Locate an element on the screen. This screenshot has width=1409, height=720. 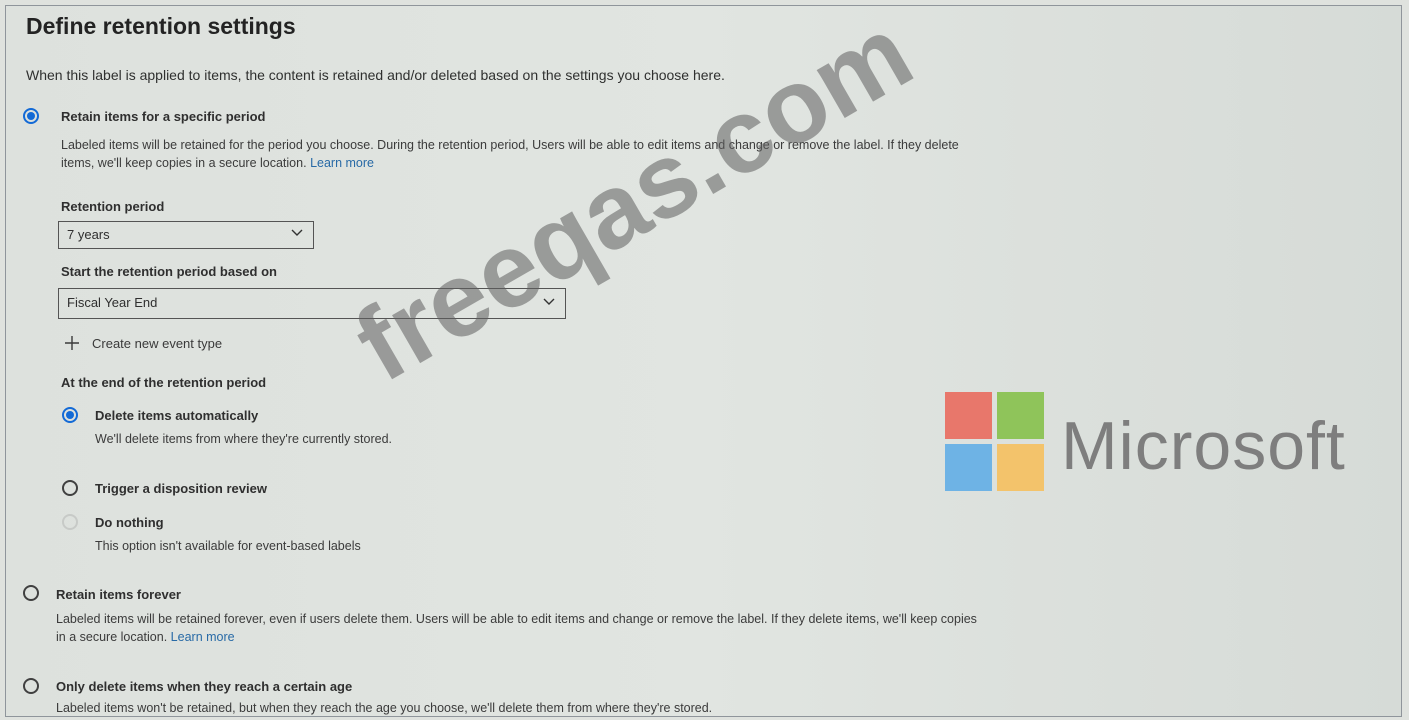
microsoft-logo-text: Microsoft is located at coordinates (1203, 446).